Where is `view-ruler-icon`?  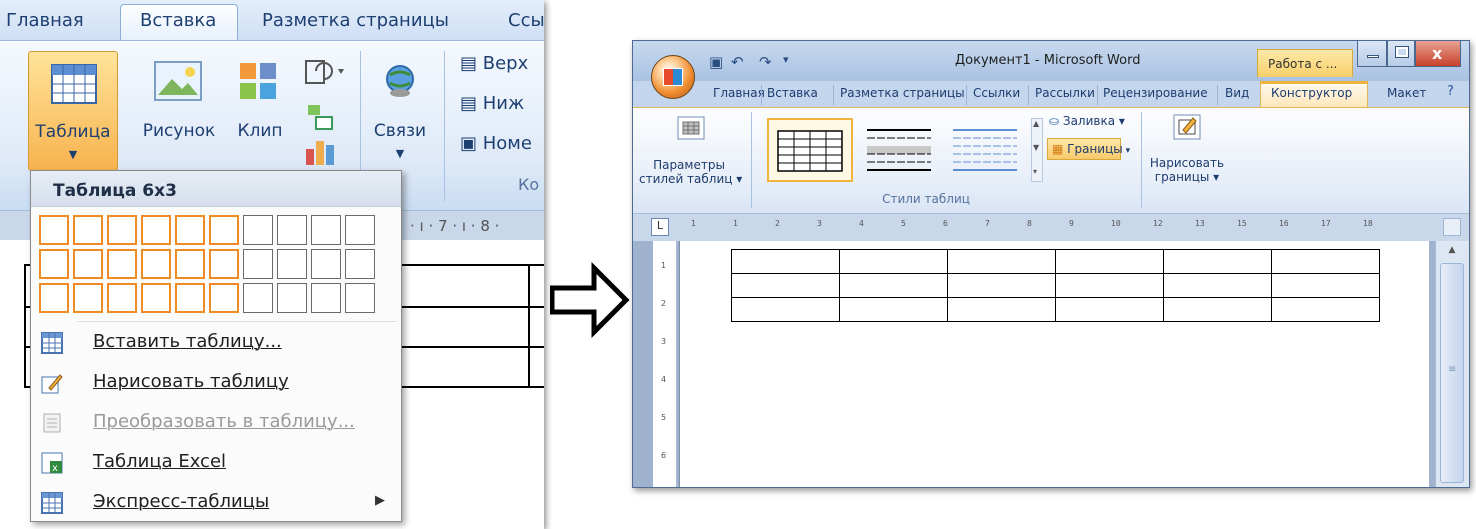
view-ruler-icon is located at coordinates (1452, 227).